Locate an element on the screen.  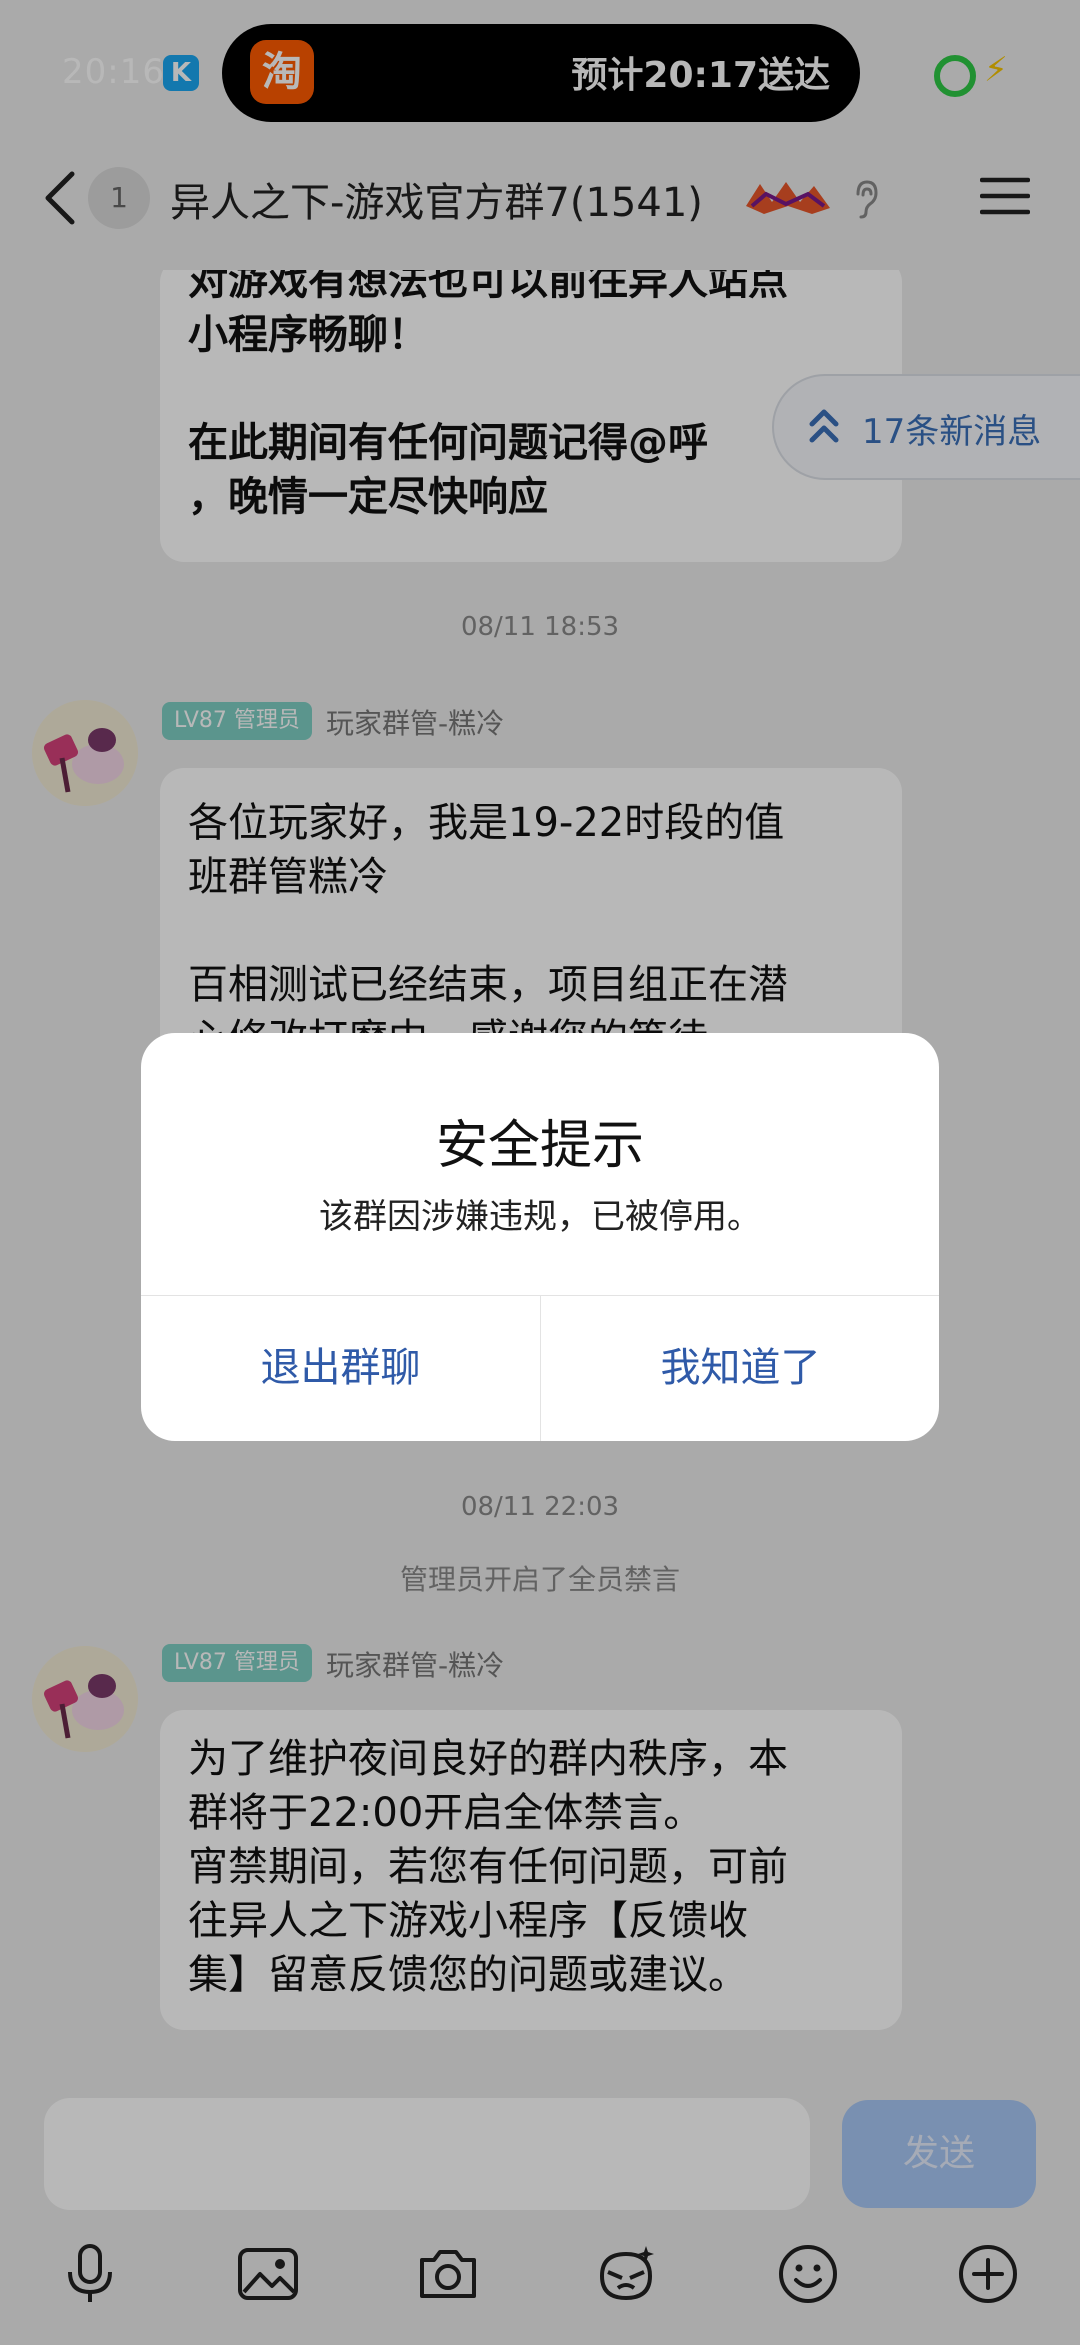
acknowledge-button: 我知道了 is located at coordinates (740, 1368).